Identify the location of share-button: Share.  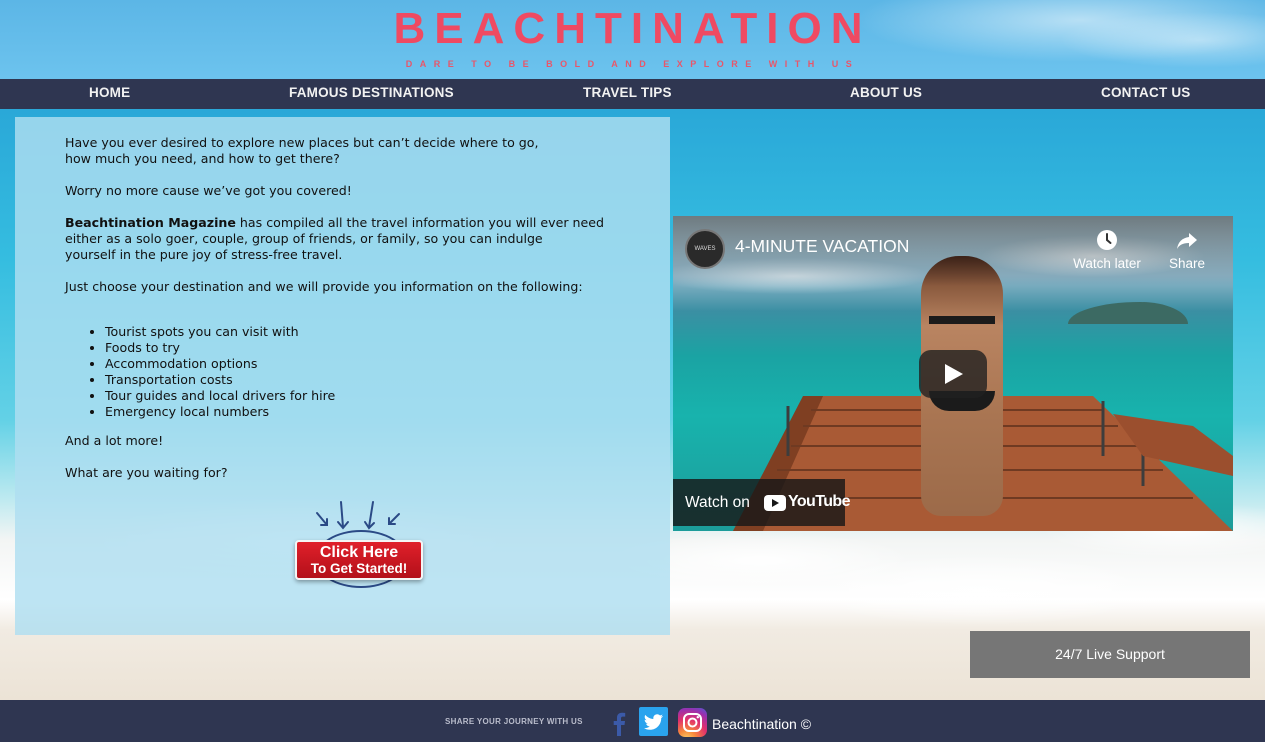
(1187, 249).